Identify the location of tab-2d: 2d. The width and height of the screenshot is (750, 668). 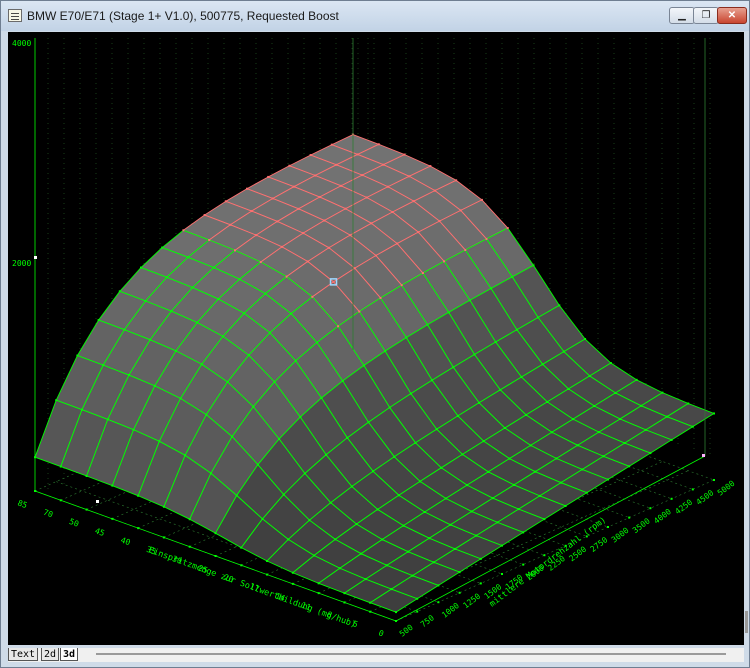
(50, 654).